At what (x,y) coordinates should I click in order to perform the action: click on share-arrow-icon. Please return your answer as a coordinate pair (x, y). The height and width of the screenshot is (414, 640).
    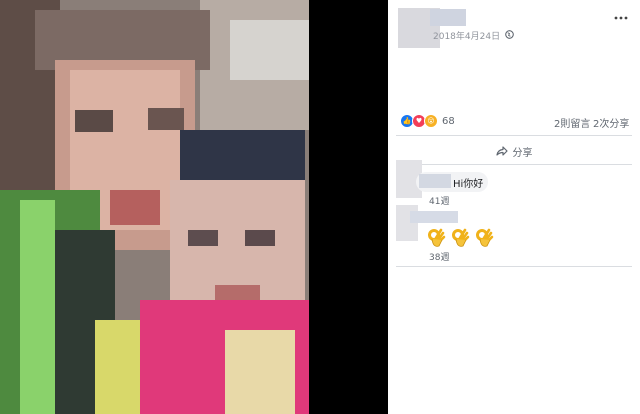
    Looking at the image, I should click on (501, 151).